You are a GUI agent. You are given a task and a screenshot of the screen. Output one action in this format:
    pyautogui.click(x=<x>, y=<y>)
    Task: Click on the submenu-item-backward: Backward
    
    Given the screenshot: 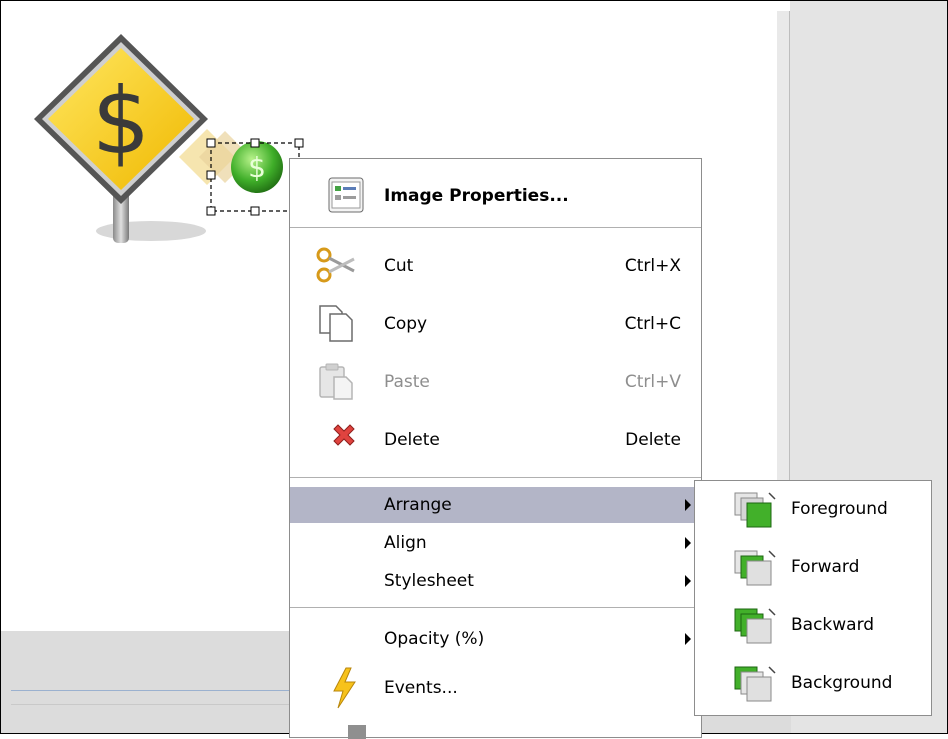 What is the action you would take?
    pyautogui.click(x=813, y=627)
    